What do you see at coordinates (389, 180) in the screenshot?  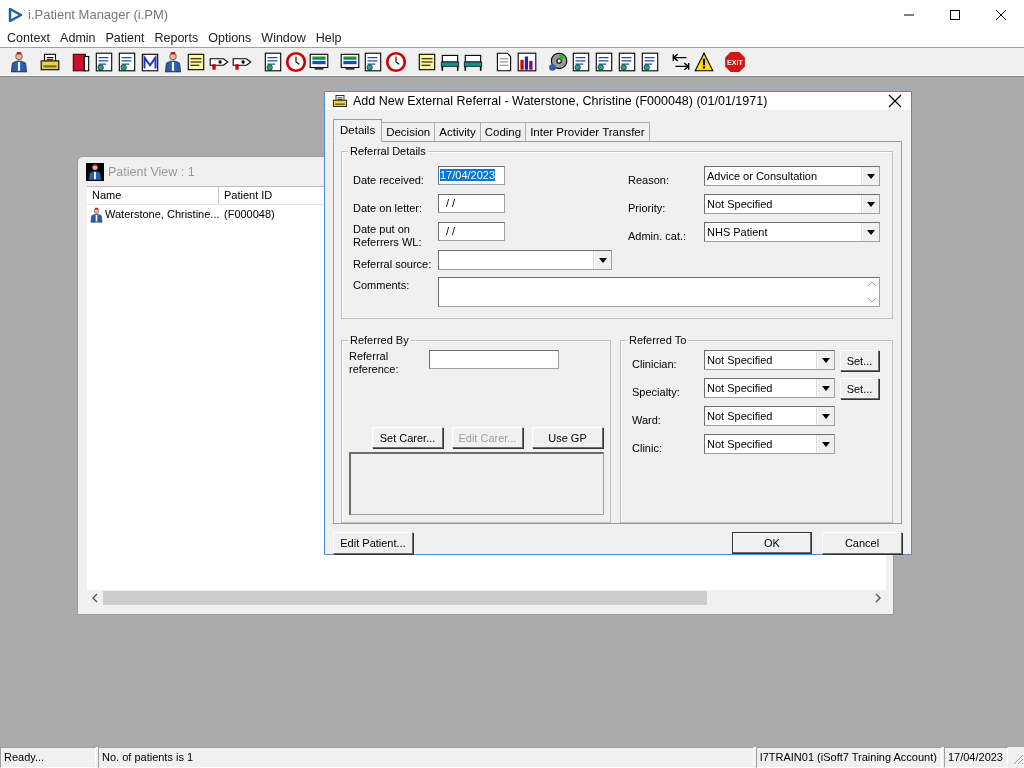 I see `field-label: Date received:` at bounding box center [389, 180].